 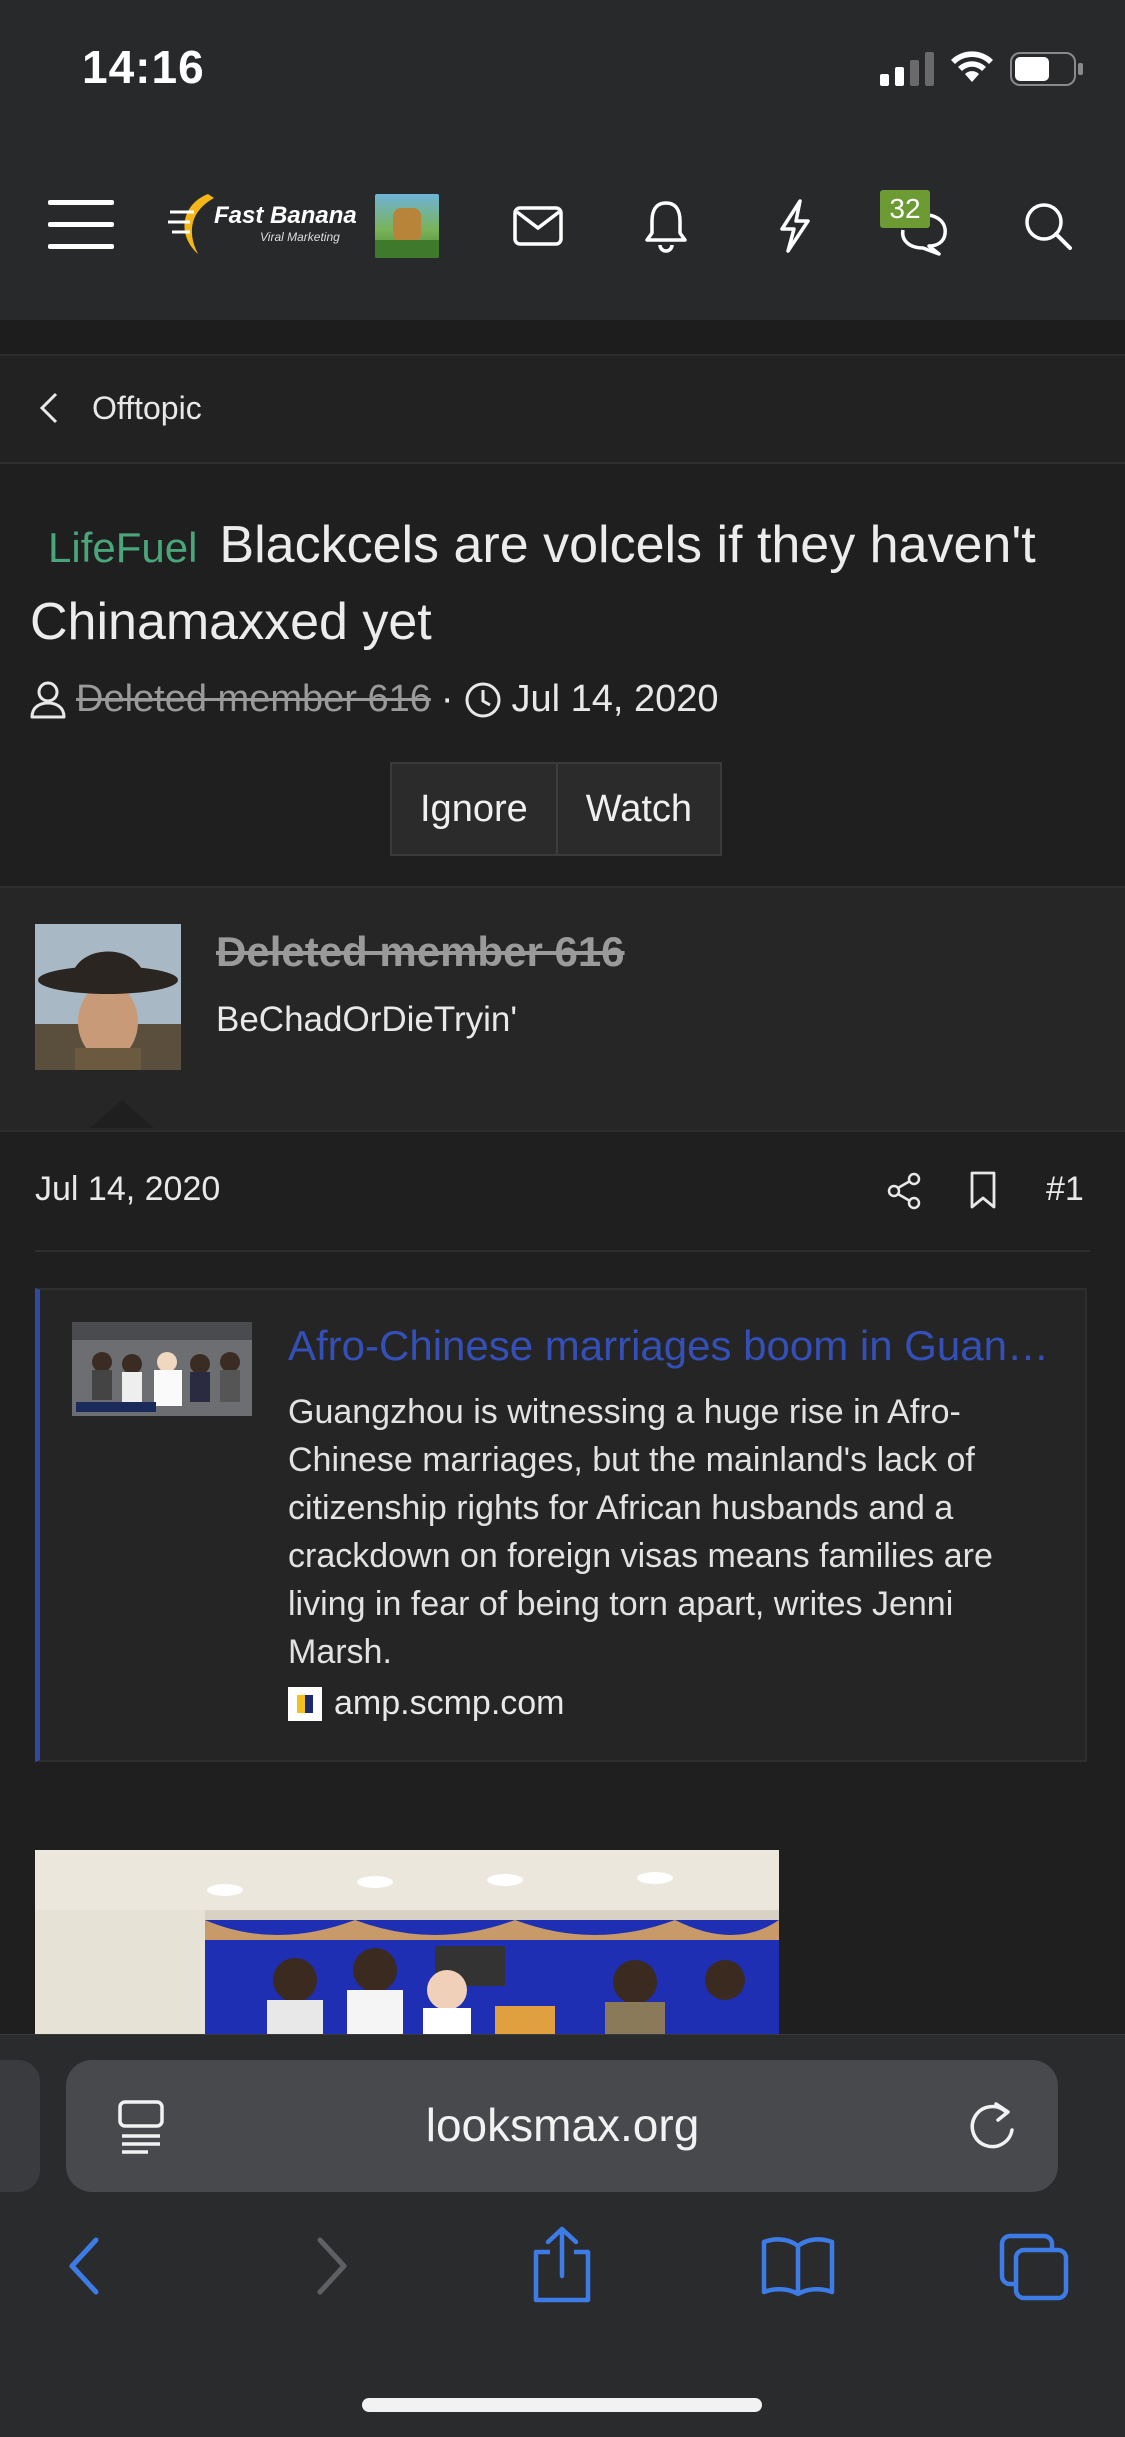 I want to click on thread-actions: Ignore Watch, so click(x=556, y=809).